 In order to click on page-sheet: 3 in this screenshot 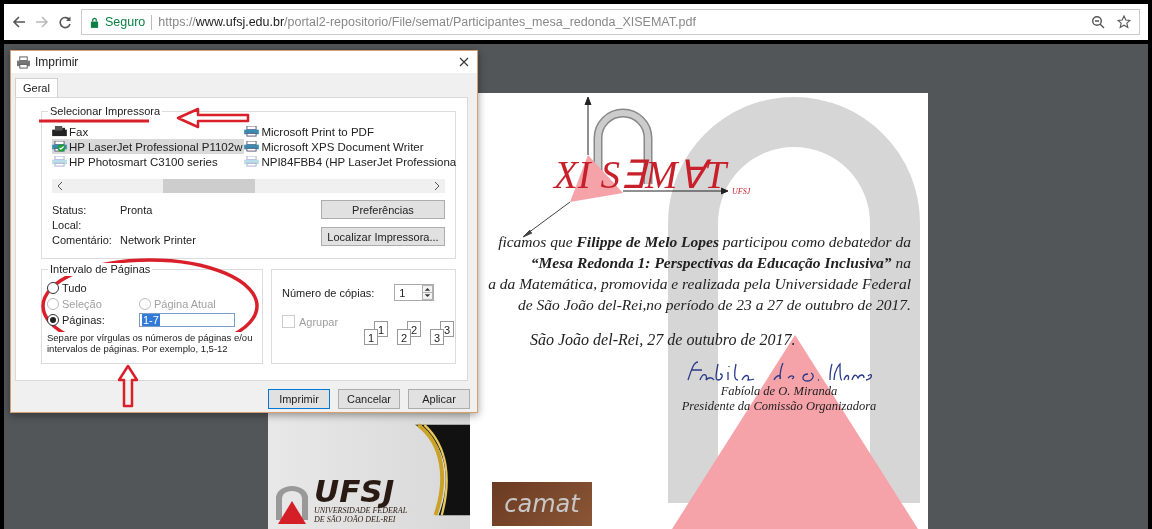, I will do `click(437, 337)`.